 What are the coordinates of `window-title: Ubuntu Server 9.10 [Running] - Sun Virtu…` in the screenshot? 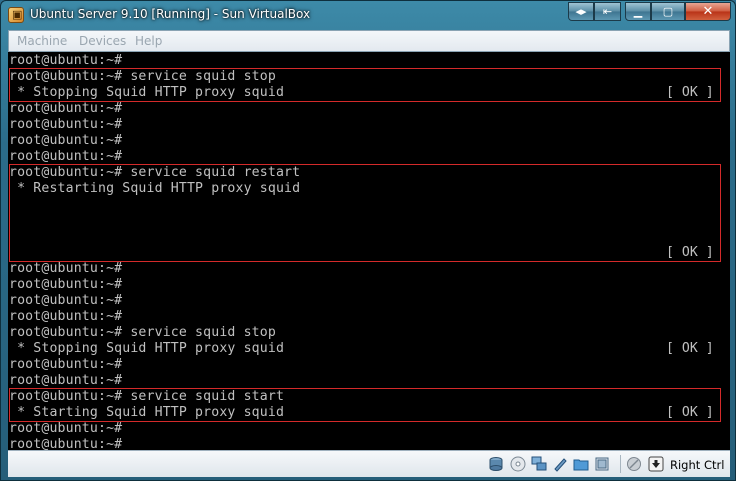 It's located at (170, 14).